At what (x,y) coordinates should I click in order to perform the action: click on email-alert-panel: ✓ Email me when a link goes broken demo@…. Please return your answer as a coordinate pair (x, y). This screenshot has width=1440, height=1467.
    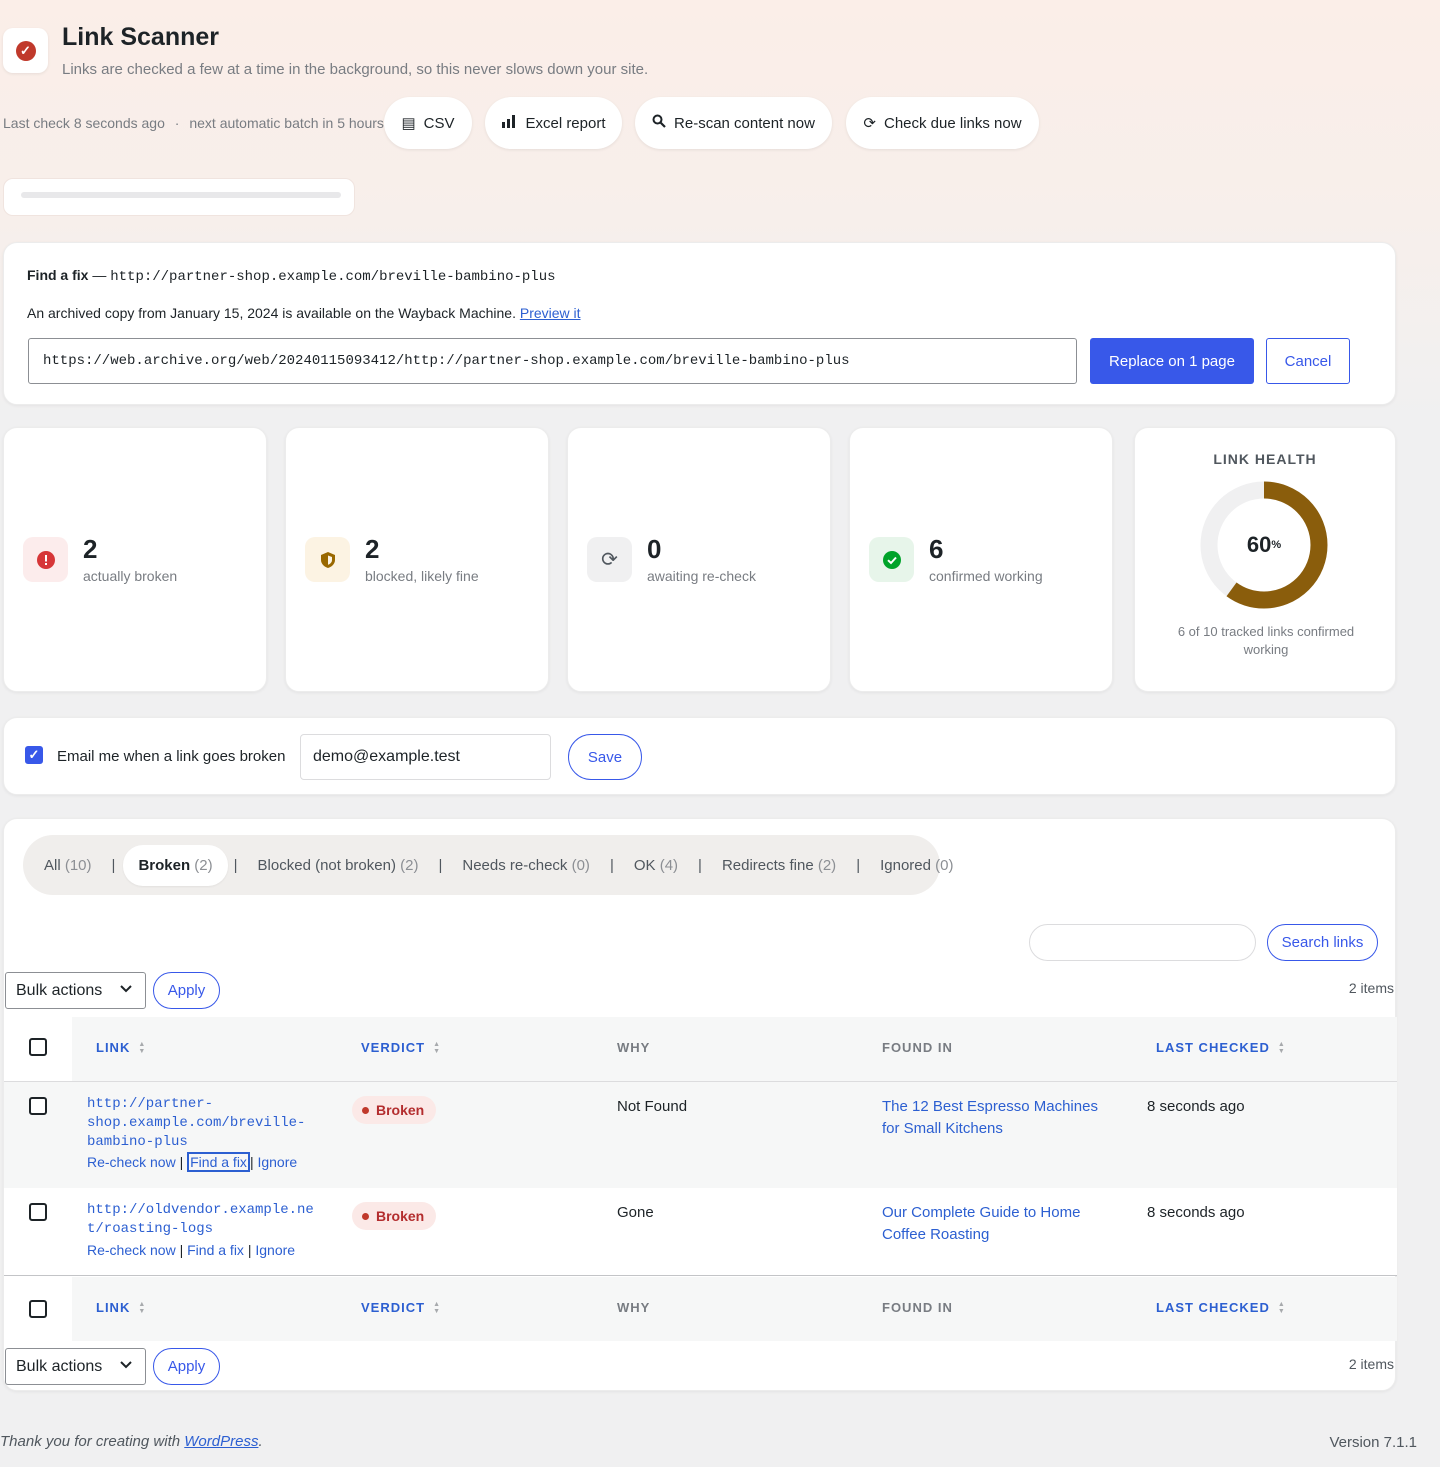
    Looking at the image, I should click on (699, 756).